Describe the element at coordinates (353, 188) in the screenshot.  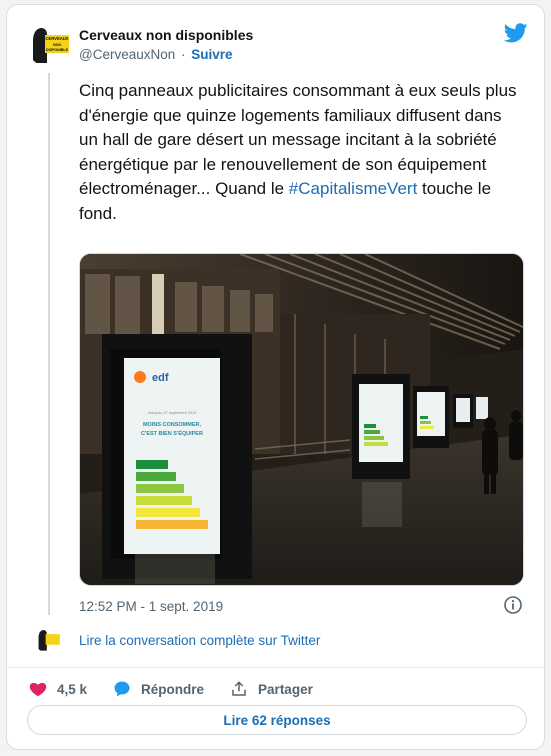
I see `hashtag-link: #CapitalismeVert` at that location.